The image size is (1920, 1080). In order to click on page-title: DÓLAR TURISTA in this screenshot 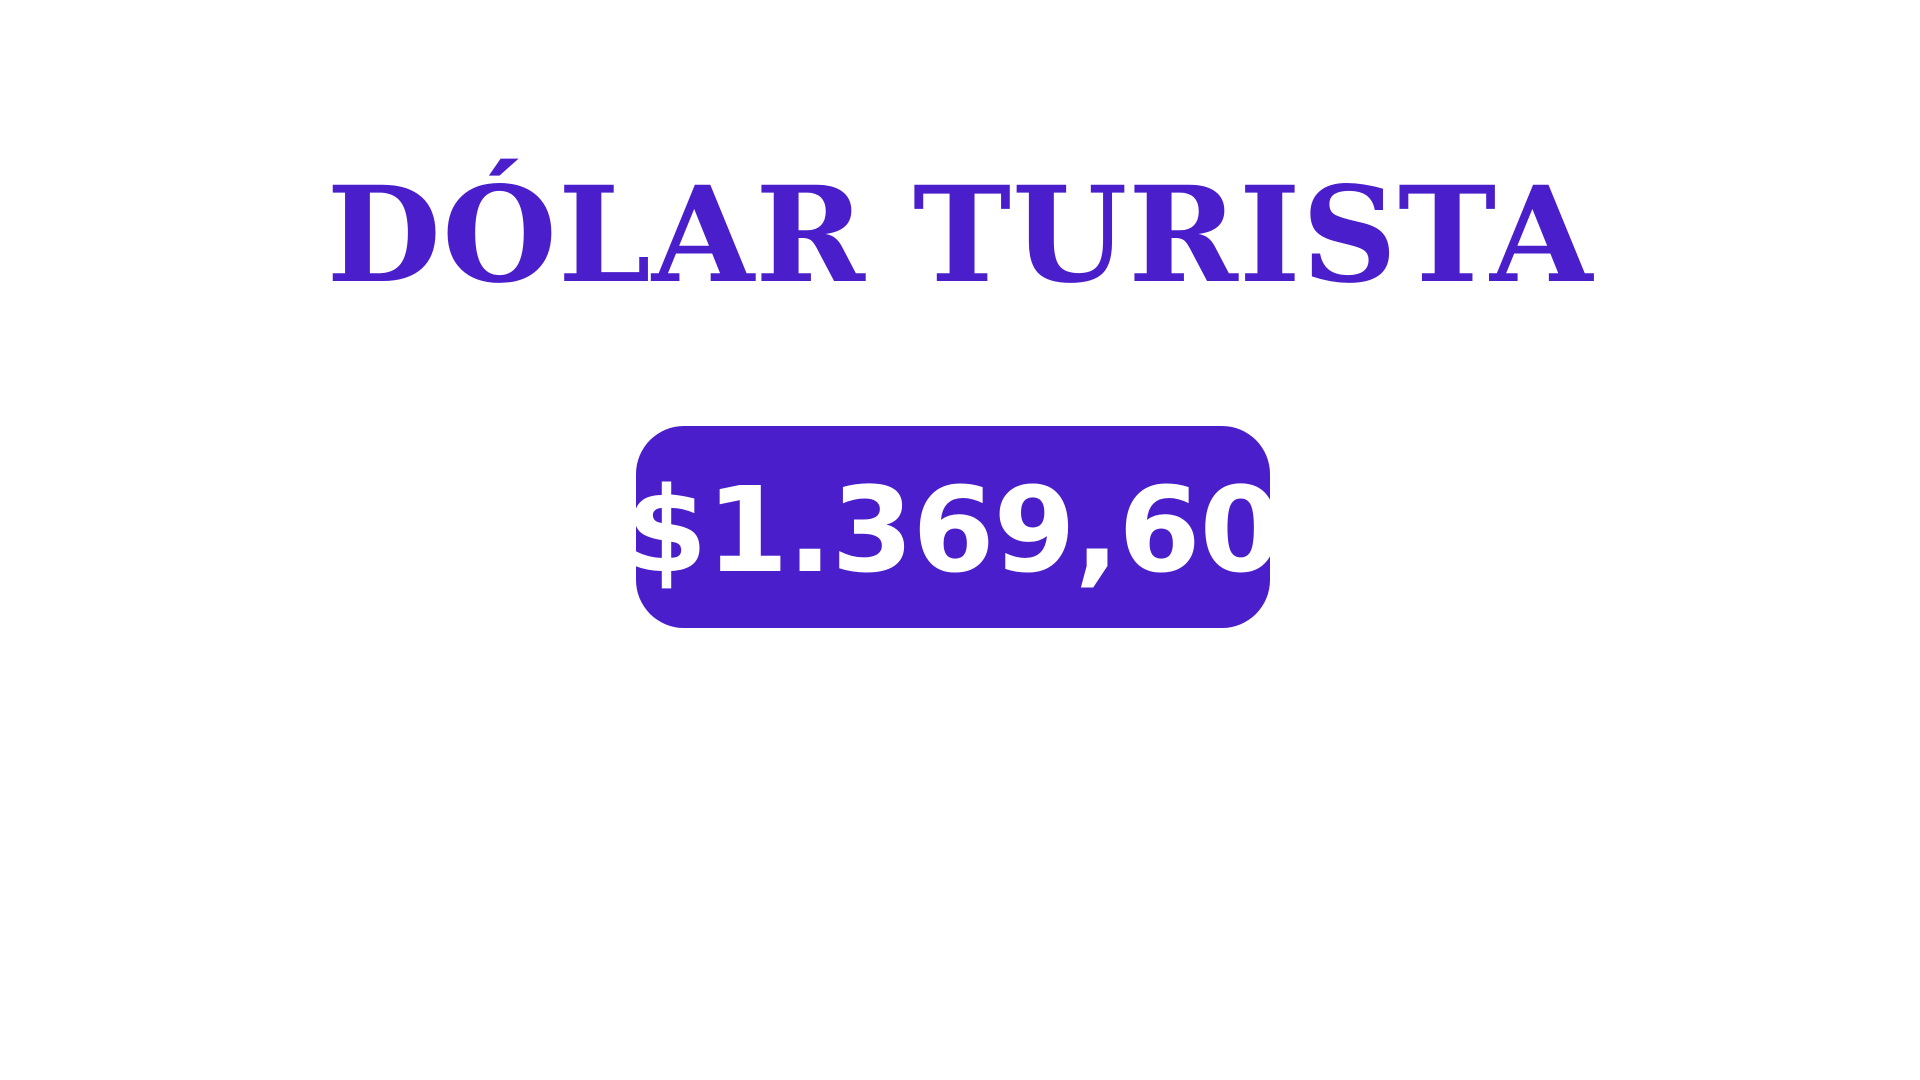, I will do `click(960, 235)`.